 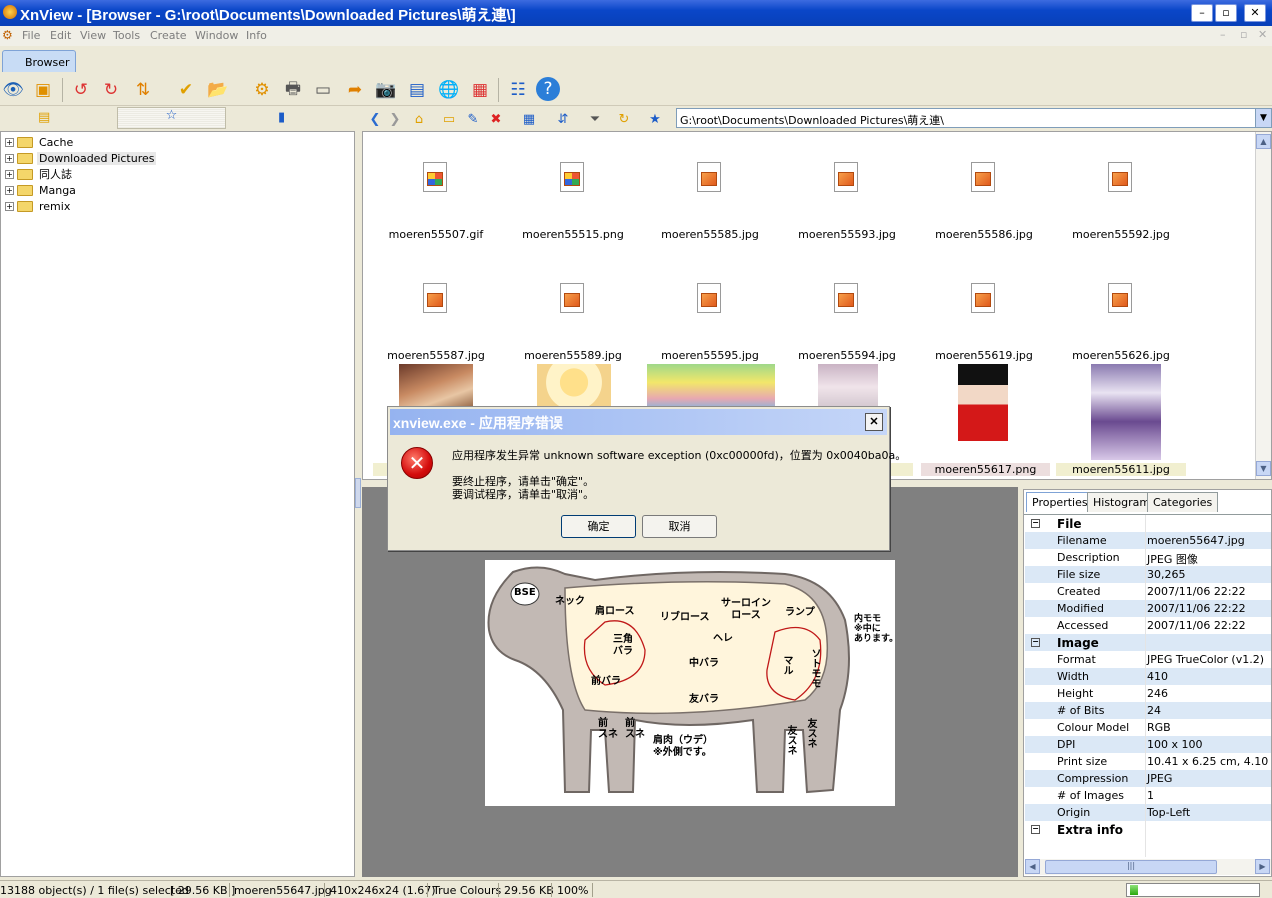 What do you see at coordinates (467, 890) in the screenshot?
I see `status-colours: True Colours` at bounding box center [467, 890].